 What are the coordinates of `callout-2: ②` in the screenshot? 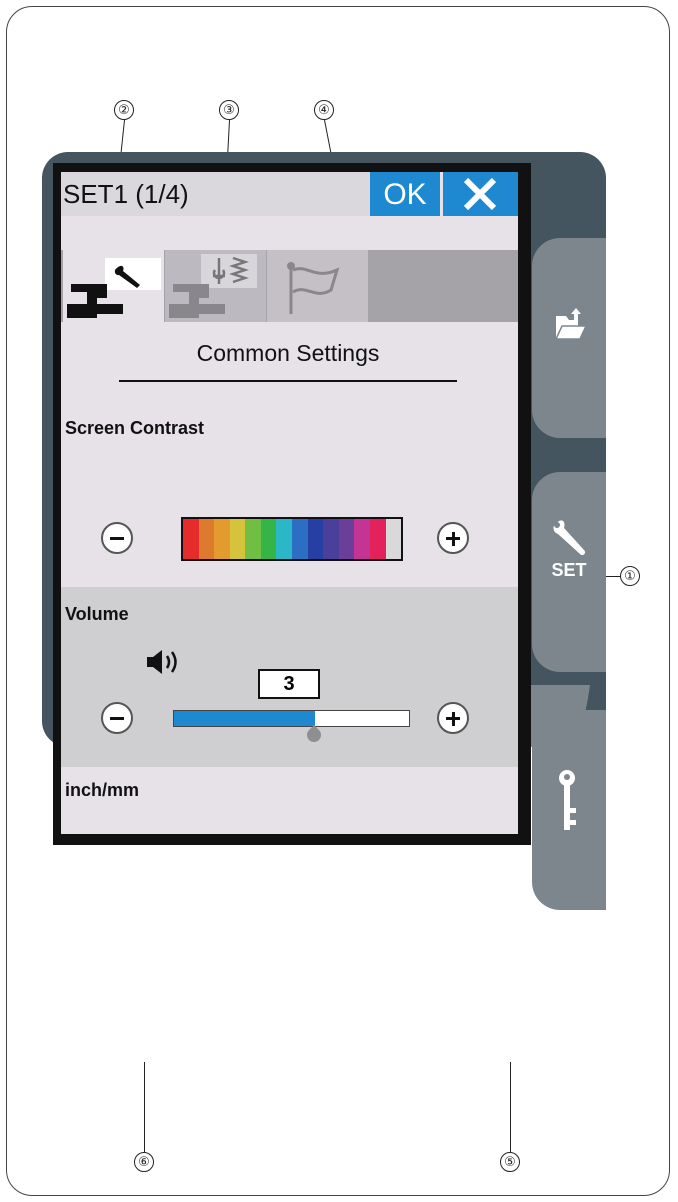 It's located at (124, 110).